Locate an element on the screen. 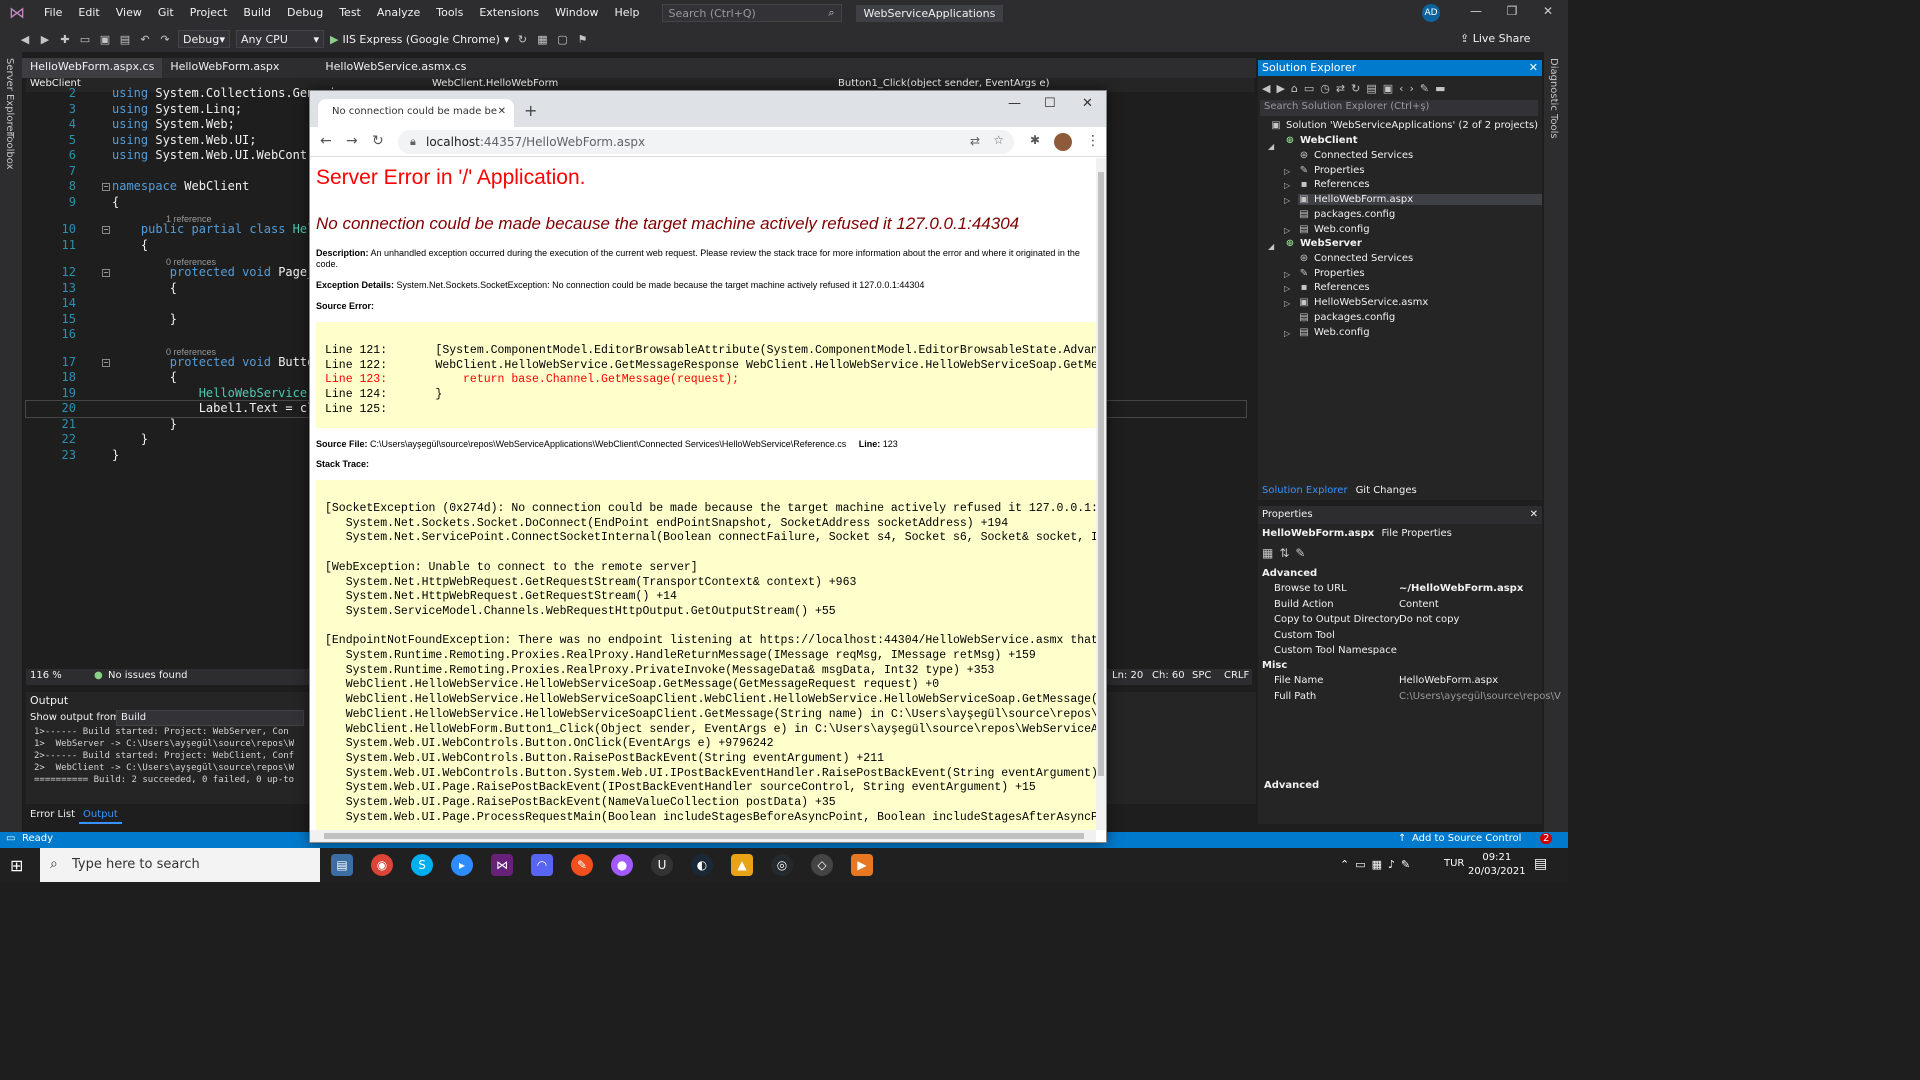 Image resolution: width=1920 pixels, height=1080 pixels. zoom-level: 116 % is located at coordinates (46, 675).